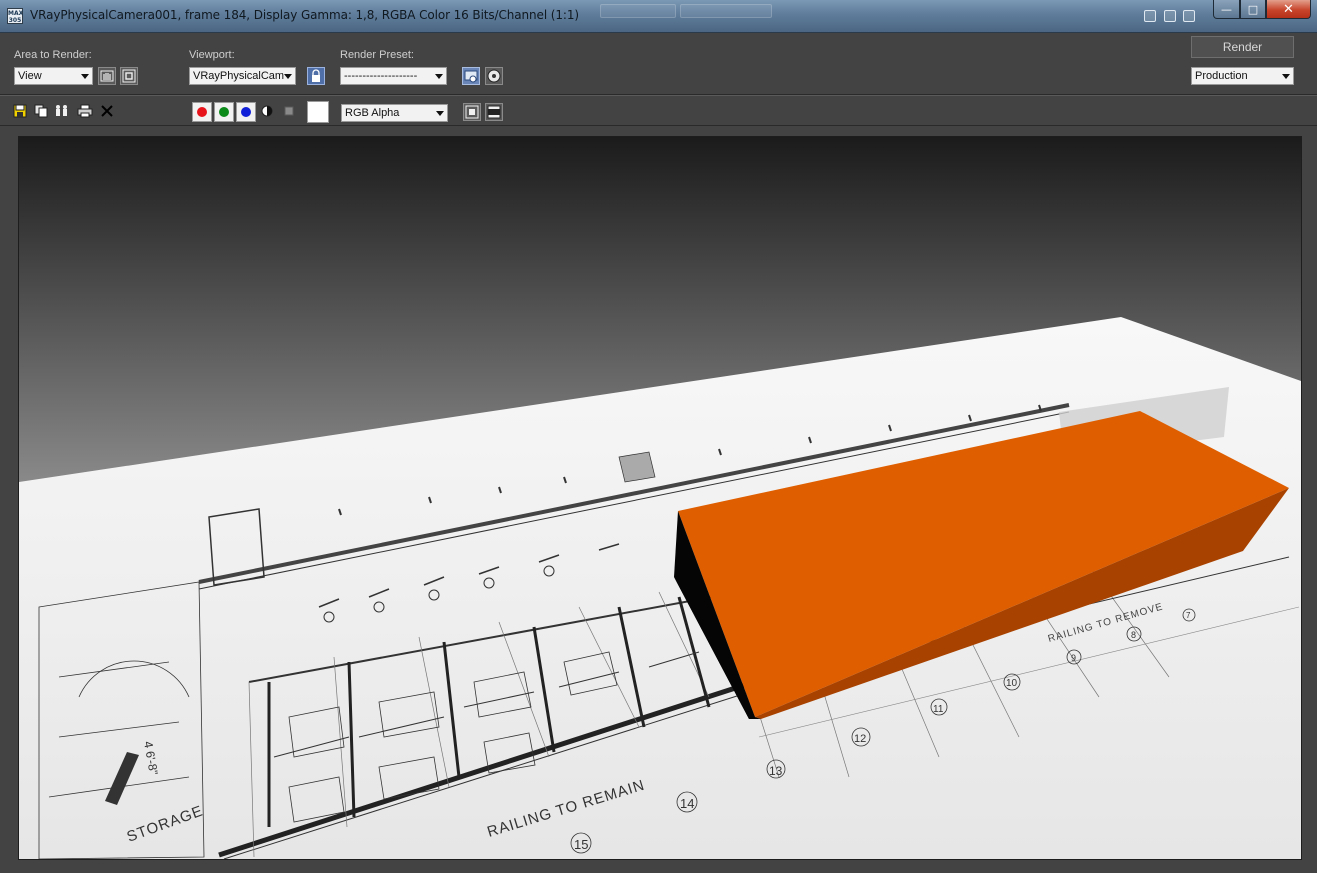 The height and width of the screenshot is (873, 1317). I want to click on grid-label: 15, so click(581, 844).